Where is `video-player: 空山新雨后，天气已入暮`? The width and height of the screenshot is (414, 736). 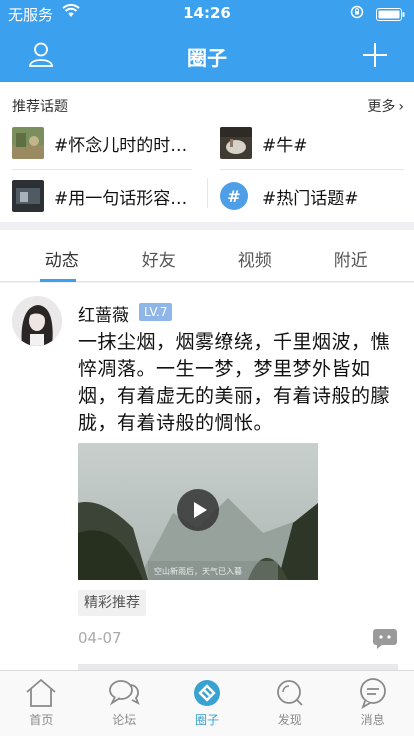 video-player: 空山新雨后，天气已入暮 is located at coordinates (198, 511).